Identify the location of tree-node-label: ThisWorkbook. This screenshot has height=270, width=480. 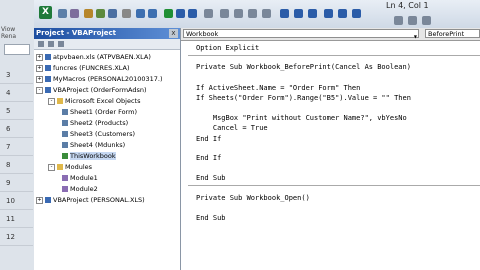
(93, 156).